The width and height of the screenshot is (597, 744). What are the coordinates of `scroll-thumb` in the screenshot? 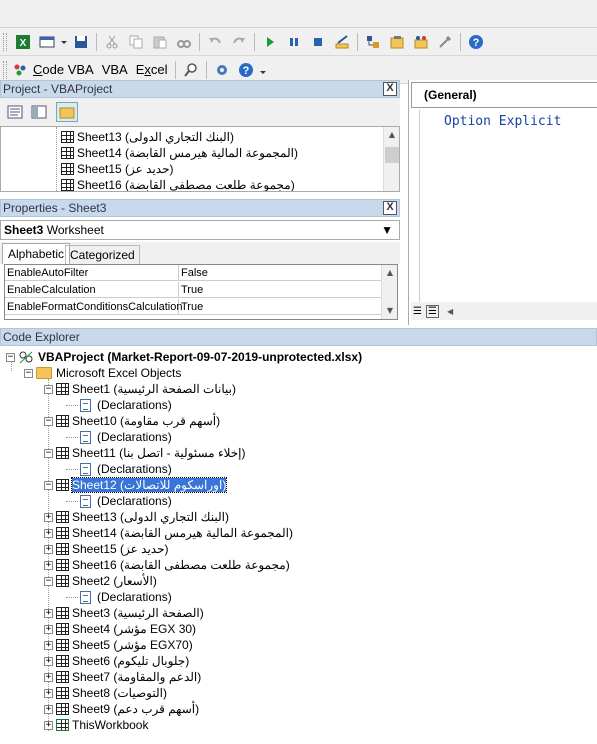 It's located at (392, 155).